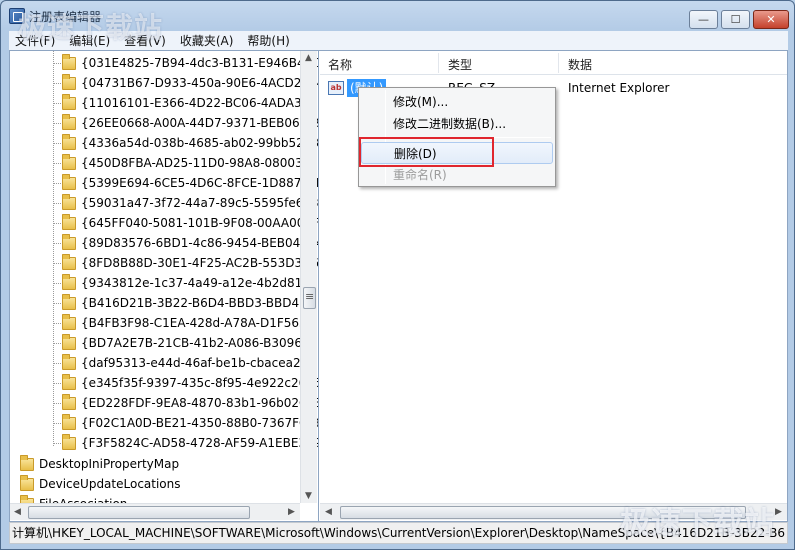 The width and height of the screenshot is (795, 550). What do you see at coordinates (580, 64) in the screenshot?
I see `column-header-data: 数据` at bounding box center [580, 64].